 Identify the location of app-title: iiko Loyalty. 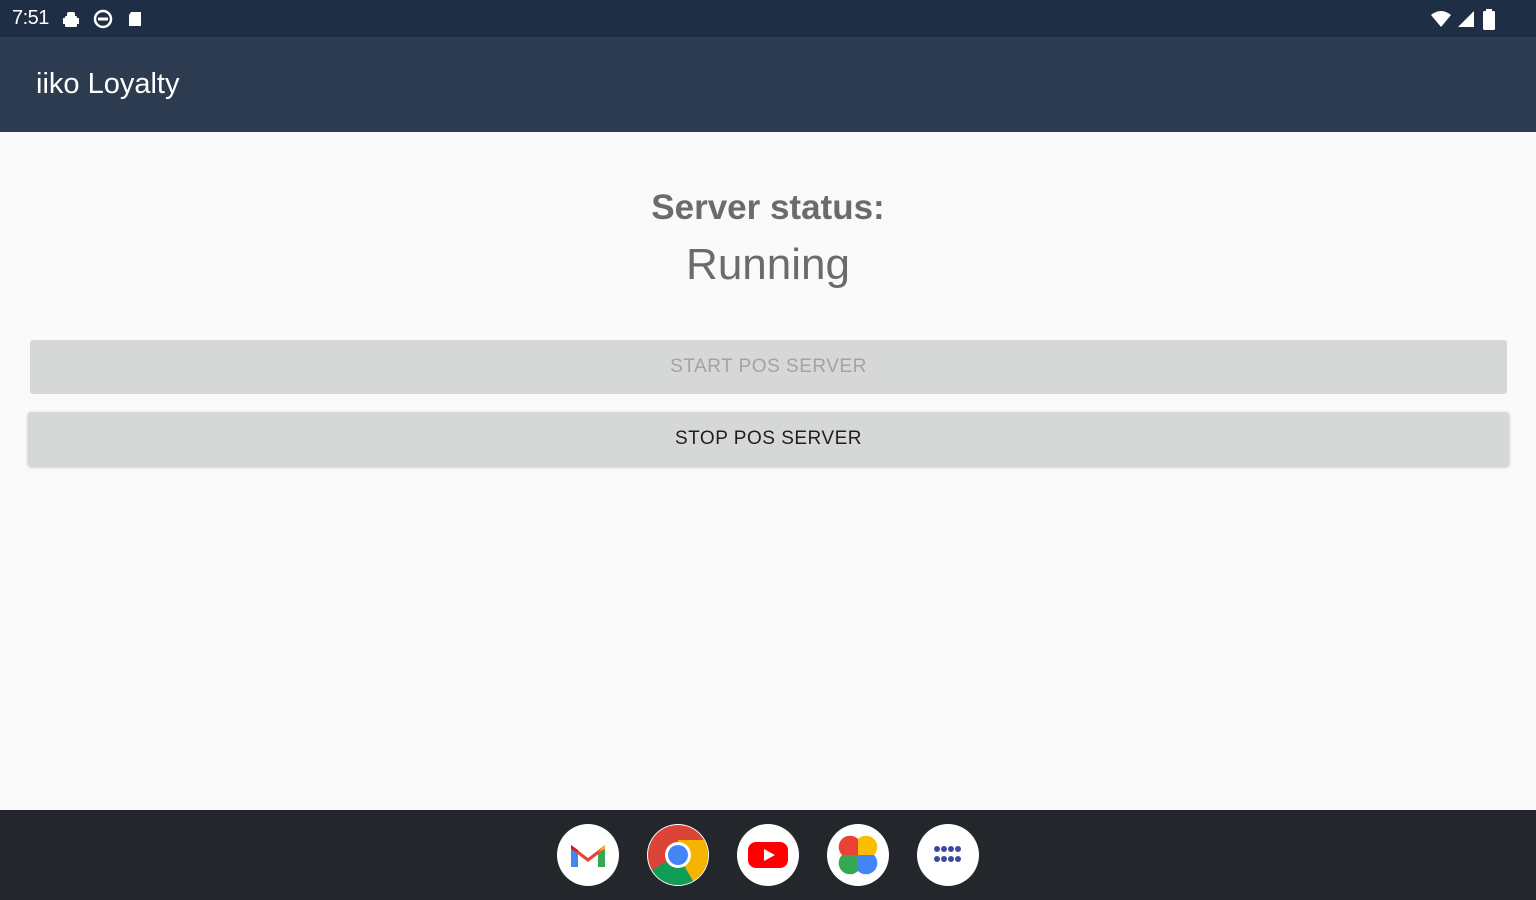
(108, 84).